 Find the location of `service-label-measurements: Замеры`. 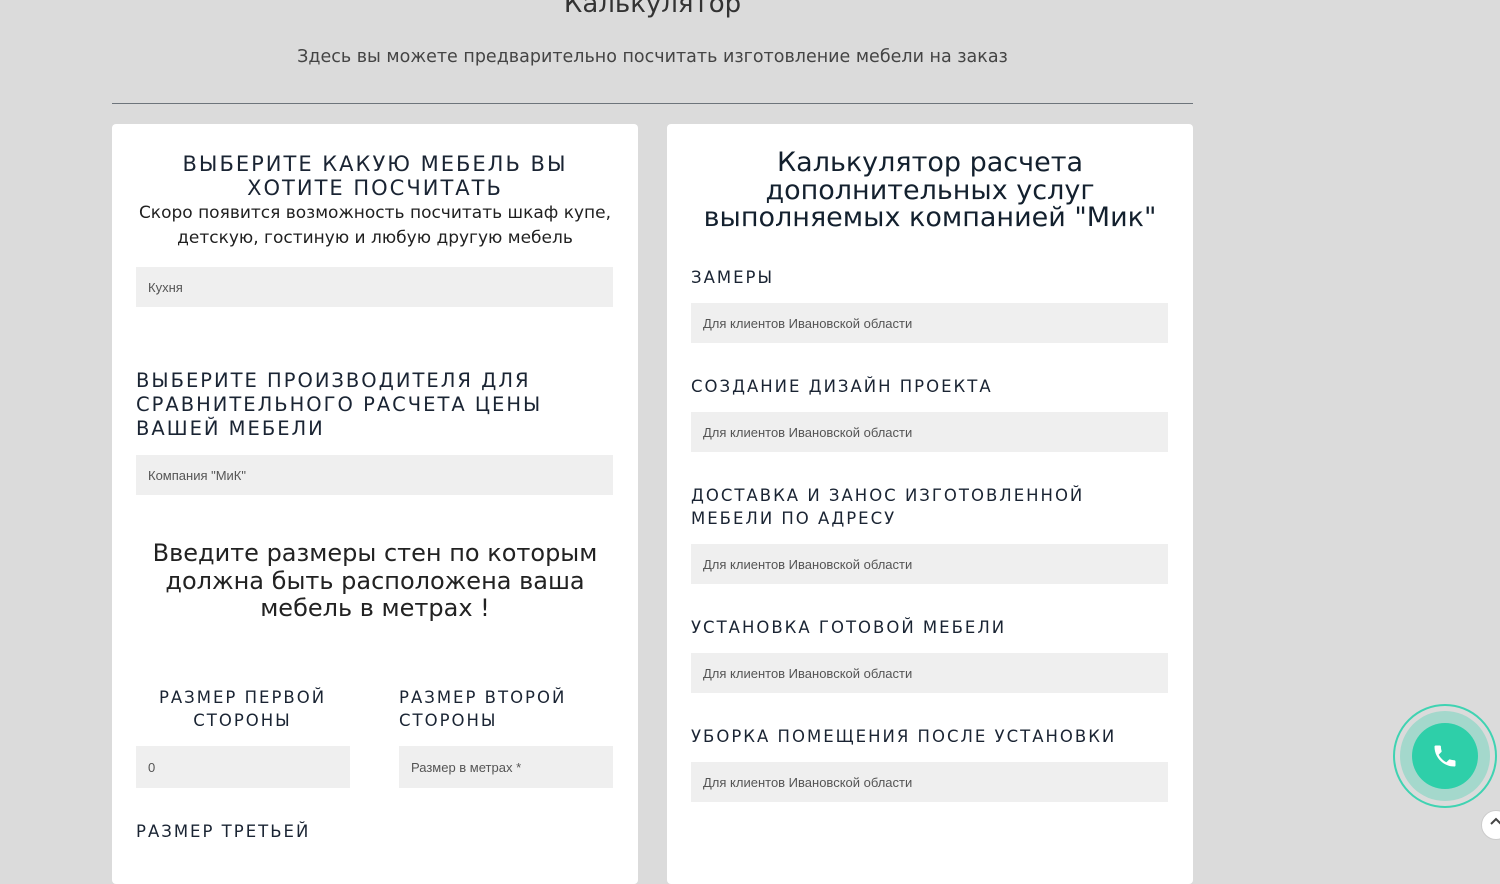

service-label-measurements: Замеры is located at coordinates (733, 277).